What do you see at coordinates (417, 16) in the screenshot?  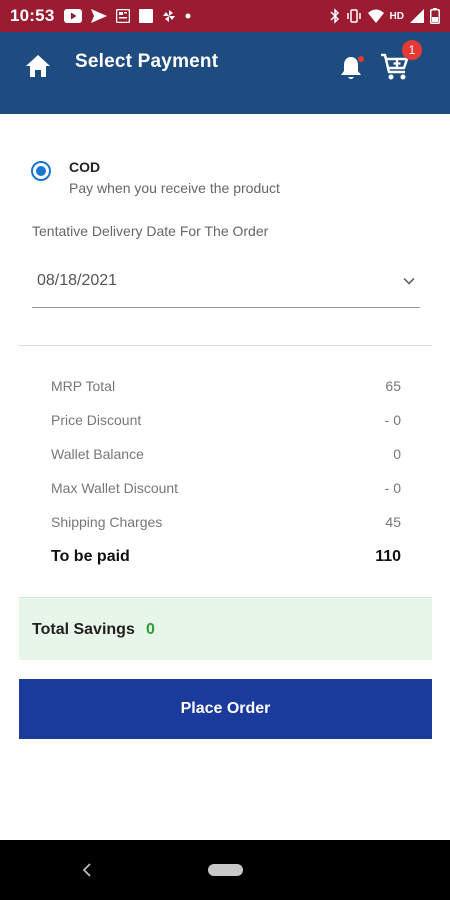 I see `signal-icon` at bounding box center [417, 16].